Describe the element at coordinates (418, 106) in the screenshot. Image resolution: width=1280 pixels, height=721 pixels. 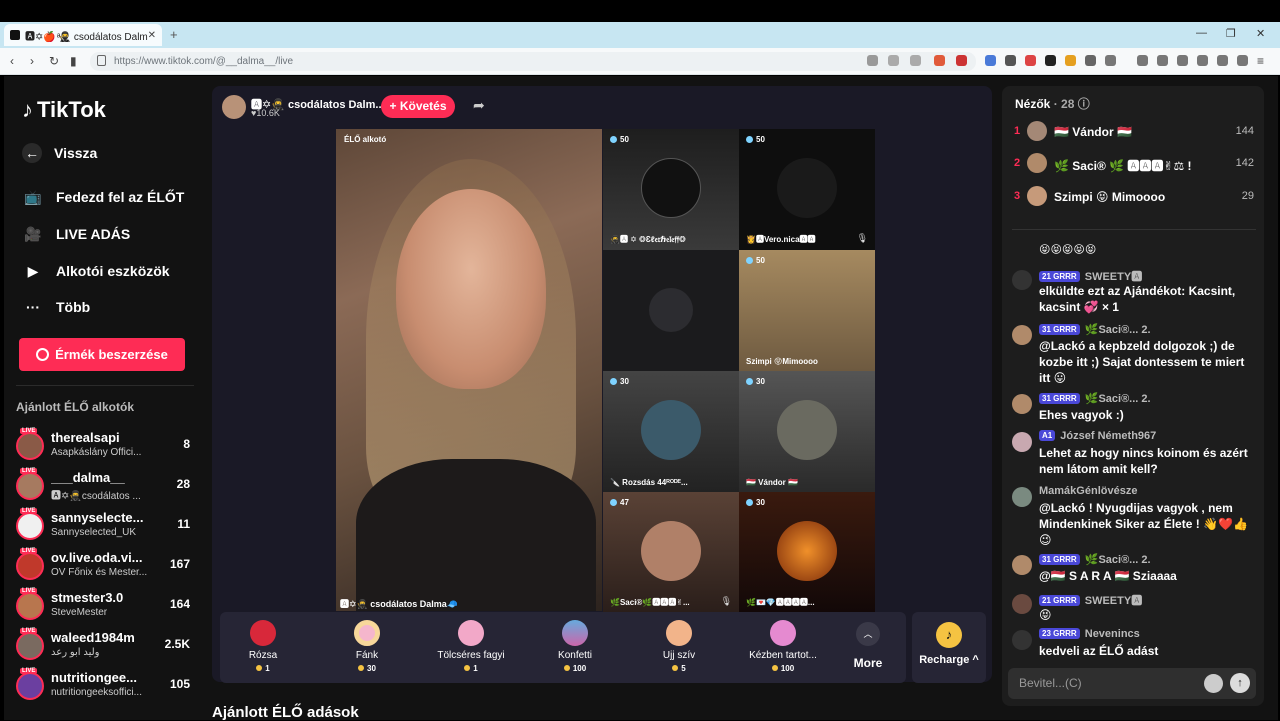
I see `follow-button: + Követés` at that location.